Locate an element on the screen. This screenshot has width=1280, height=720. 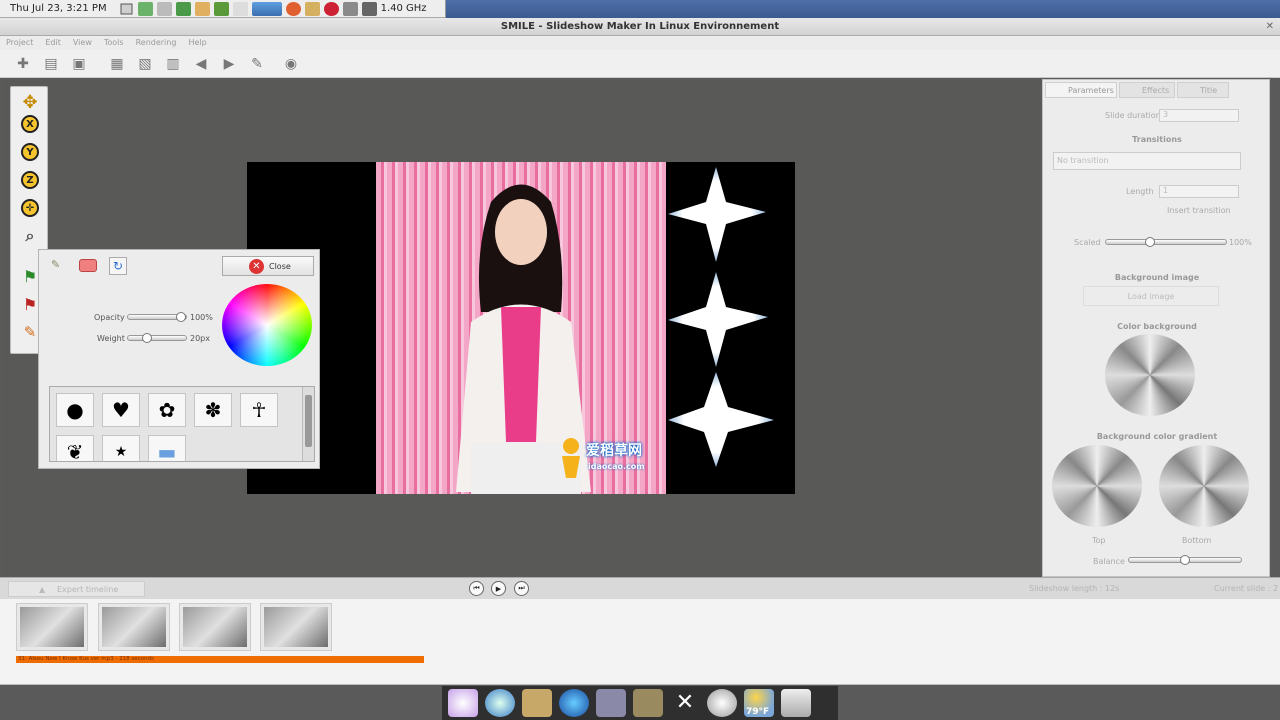
menu-project: Project is located at coordinates (19, 43).